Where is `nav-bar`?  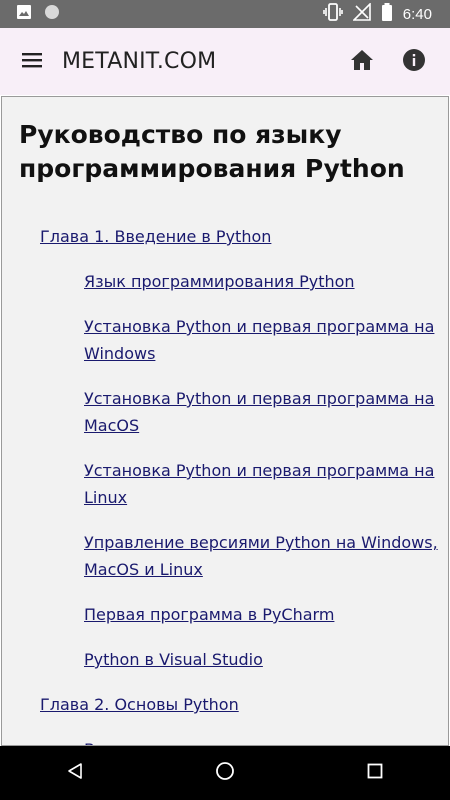
nav-bar is located at coordinates (225, 773).